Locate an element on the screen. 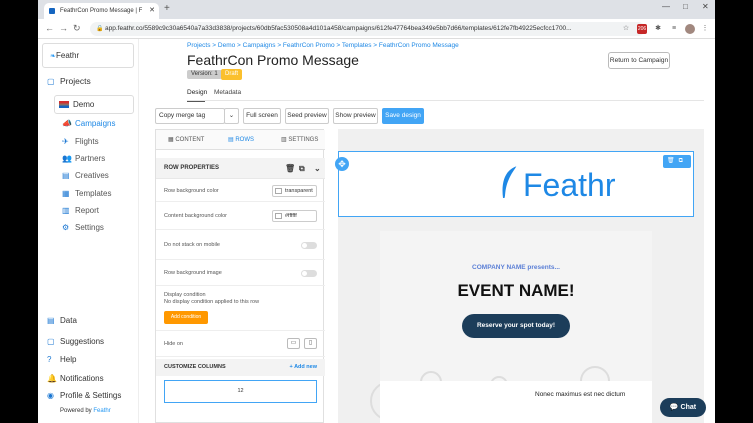 The width and height of the screenshot is (753, 423). browser-tab-title: FeathrCon Promo Message | F is located at coordinates (101, 11).